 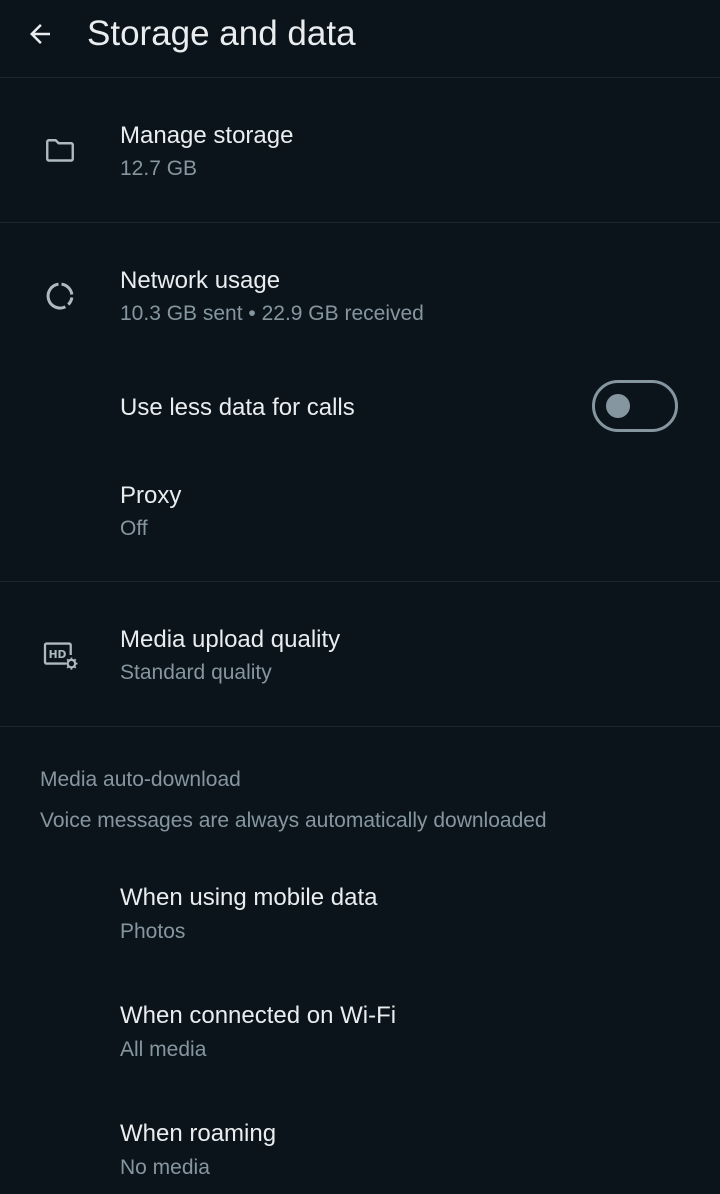 What do you see at coordinates (140, 779) in the screenshot?
I see `auto-download-header: Media auto-download` at bounding box center [140, 779].